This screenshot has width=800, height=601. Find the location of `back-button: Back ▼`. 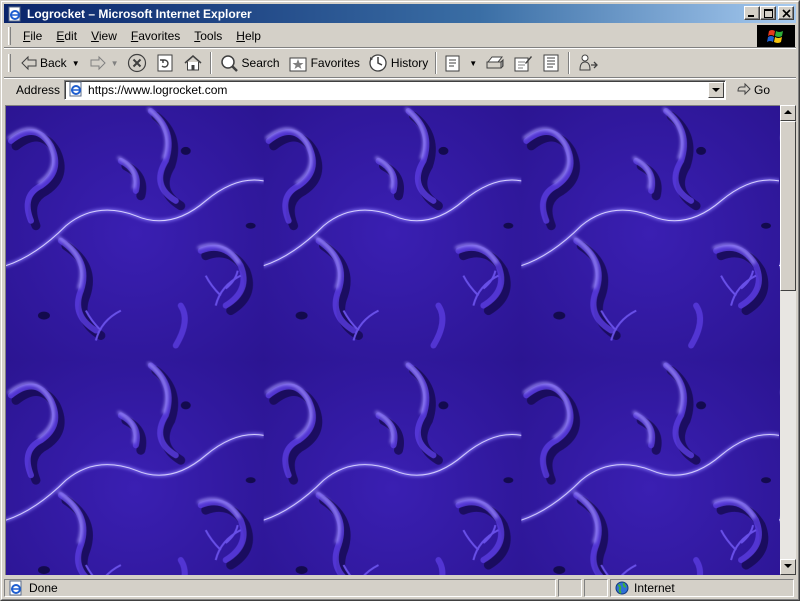

back-button: Back ▼ is located at coordinates (50, 63).